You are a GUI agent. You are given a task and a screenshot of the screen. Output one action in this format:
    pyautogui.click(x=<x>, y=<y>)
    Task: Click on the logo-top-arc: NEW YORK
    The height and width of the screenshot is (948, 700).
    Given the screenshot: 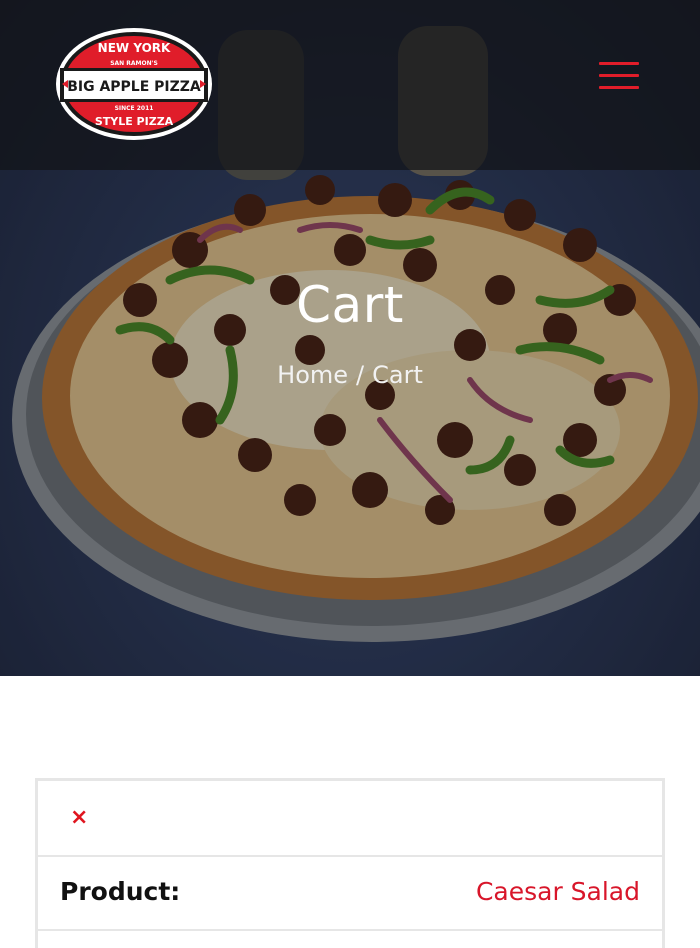 What is the action you would take?
    pyautogui.click(x=134, y=48)
    